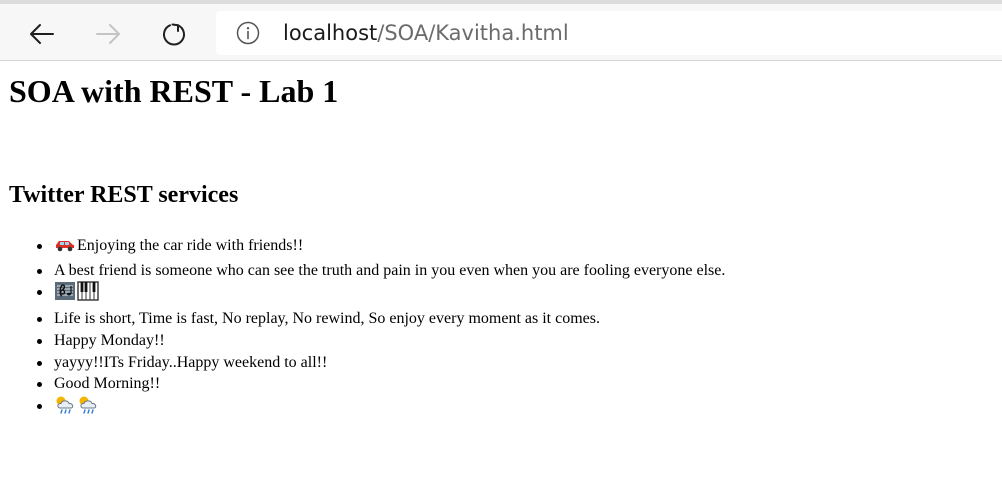 The image size is (1002, 488). Describe the element at coordinates (109, 340) in the screenshot. I see `tweet-text: Happy Monday!!` at that location.